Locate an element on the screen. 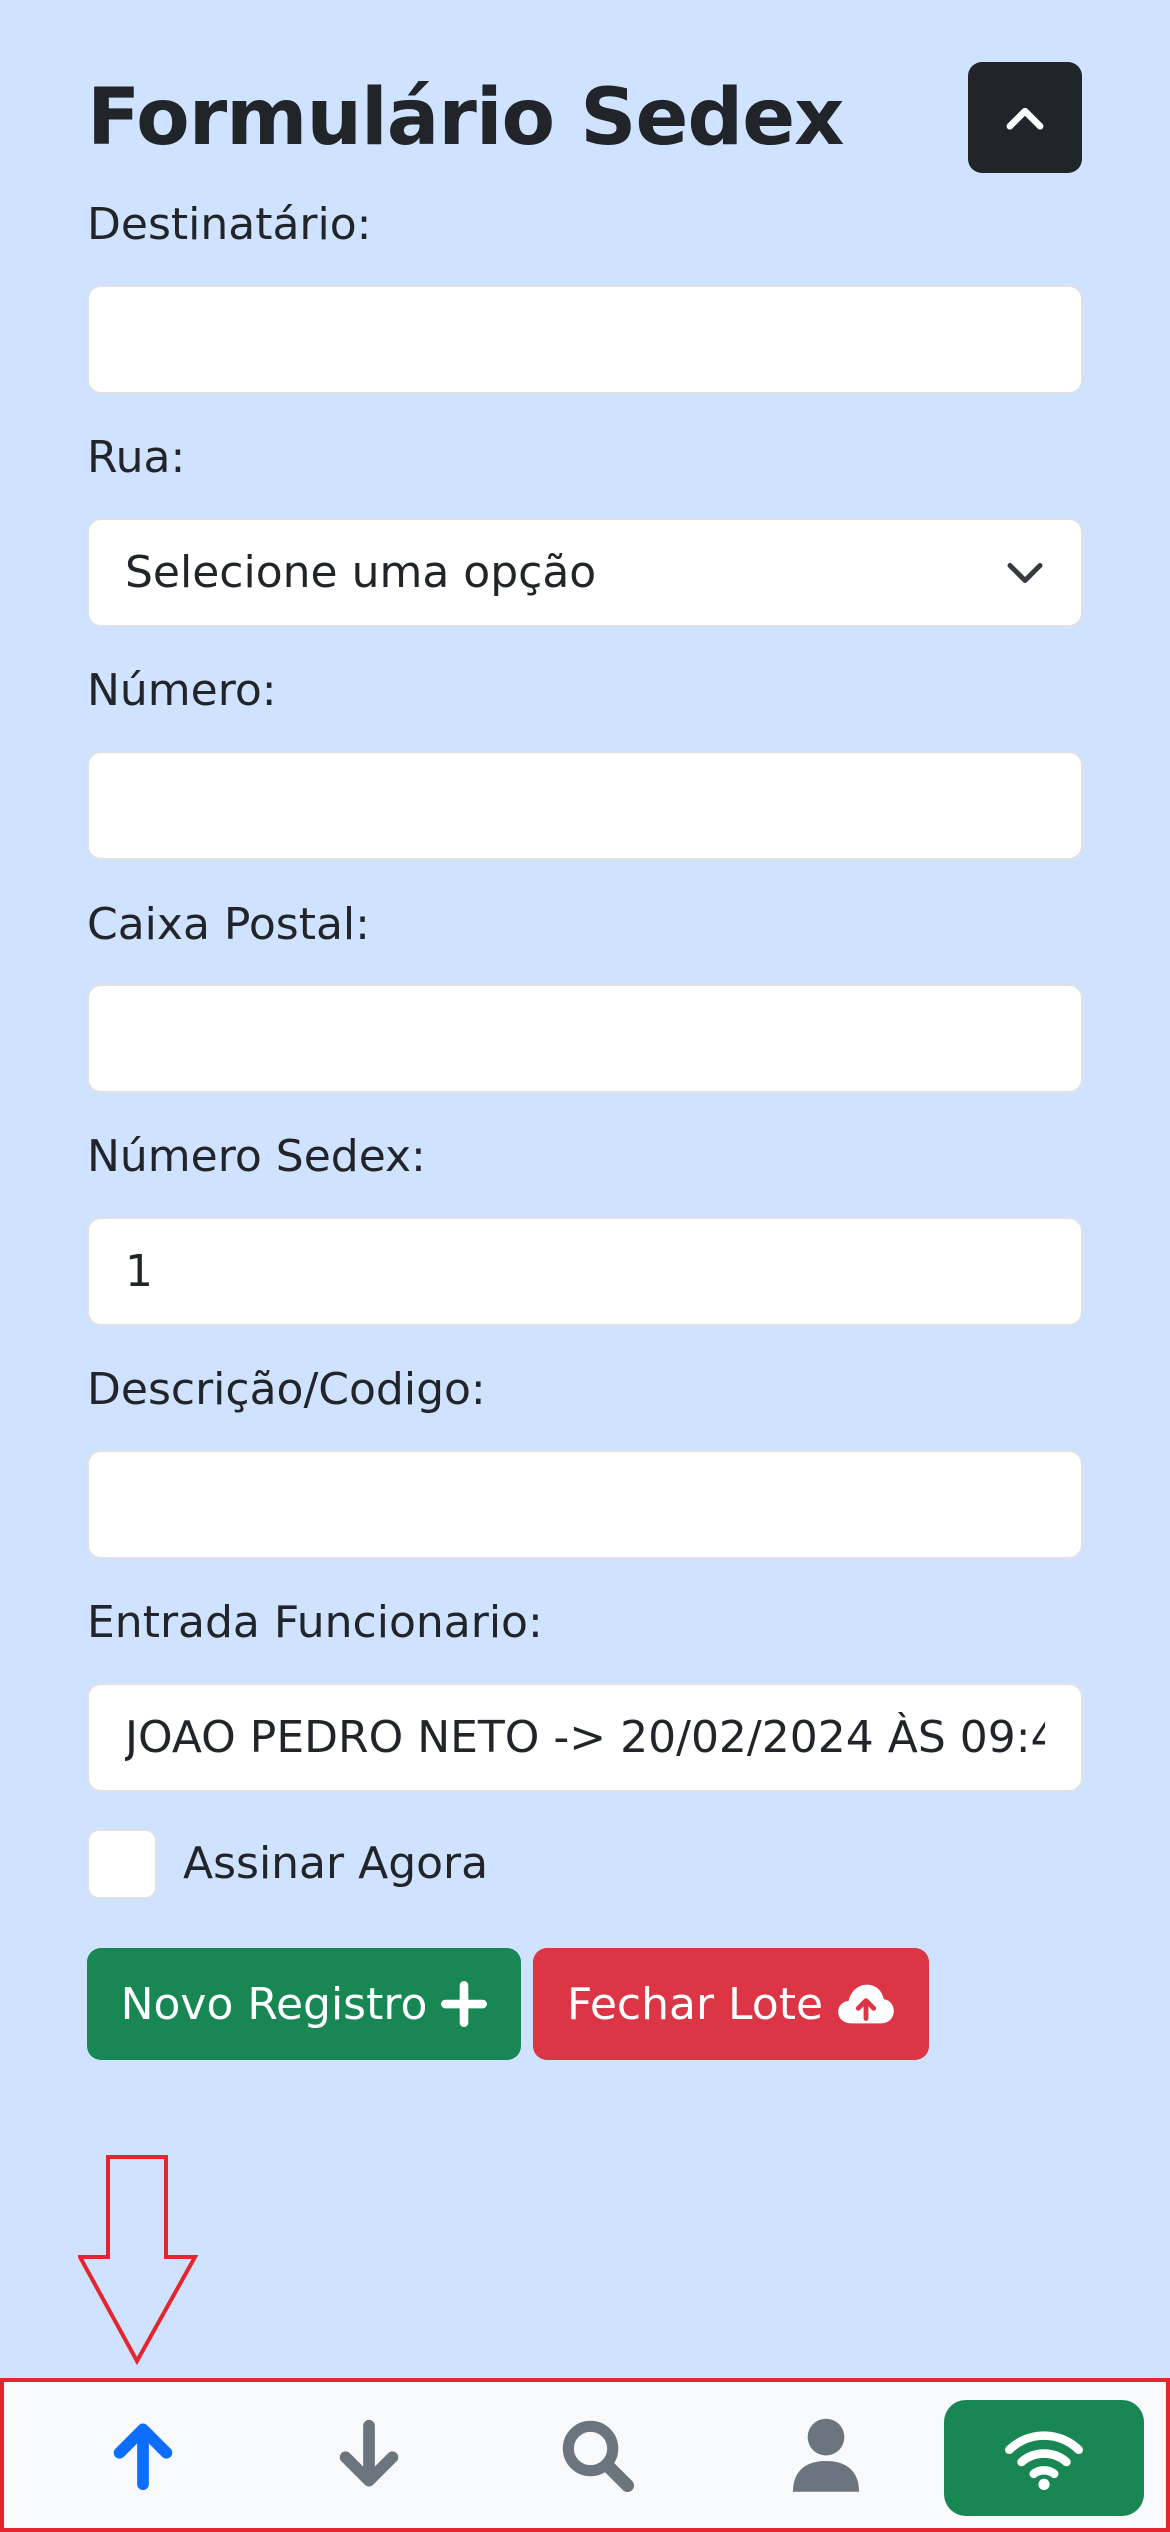 This screenshot has height=2532, width=1170. user-icon is located at coordinates (826, 2455).